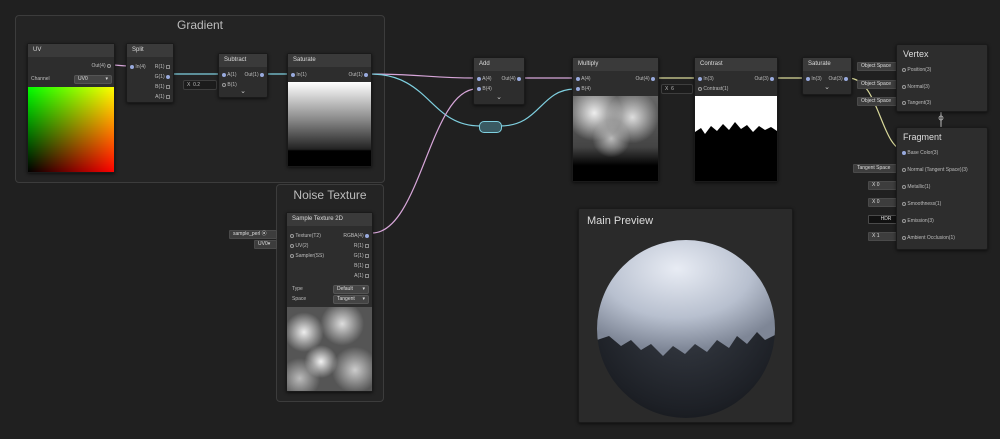  Describe the element at coordinates (254, 75) in the screenshot. I see `subtract-out-port: Out(1)` at that location.